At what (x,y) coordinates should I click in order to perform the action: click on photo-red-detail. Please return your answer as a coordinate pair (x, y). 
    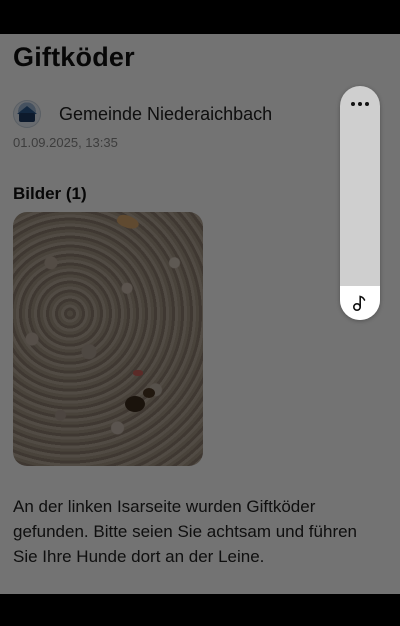
    Looking at the image, I should click on (138, 373).